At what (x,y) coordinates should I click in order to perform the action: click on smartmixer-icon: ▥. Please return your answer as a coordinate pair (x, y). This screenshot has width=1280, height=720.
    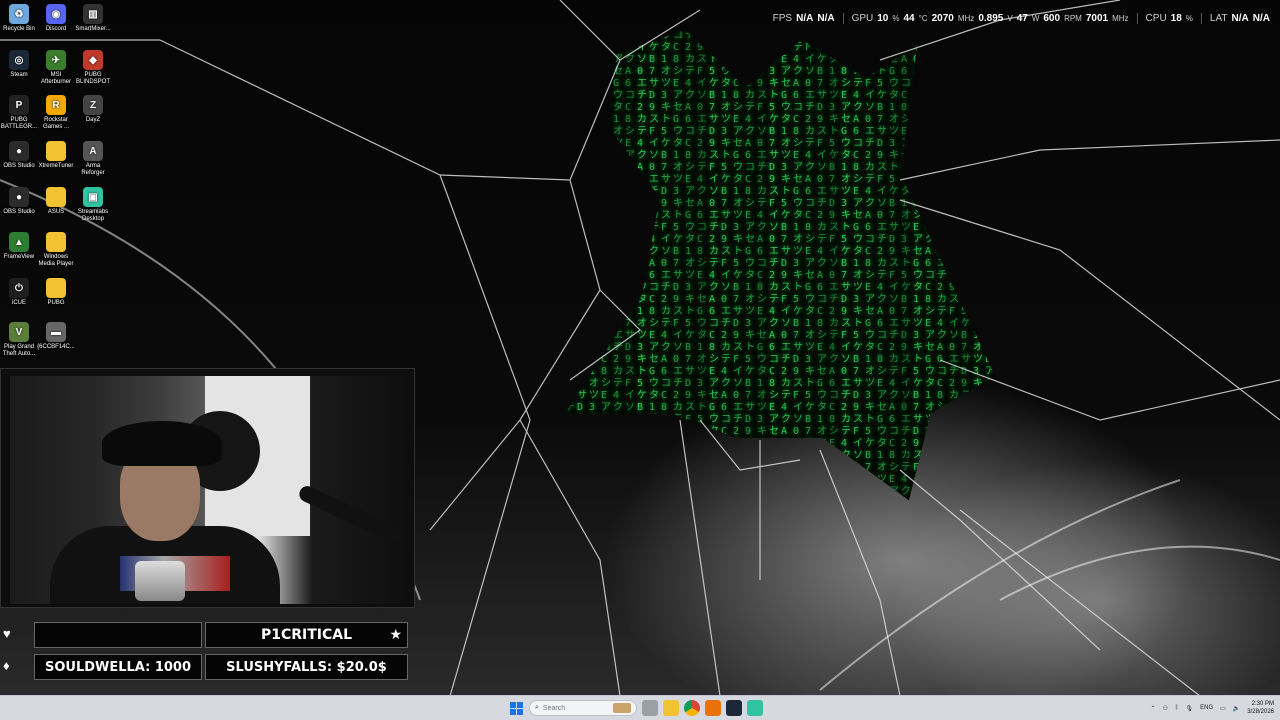
    Looking at the image, I should click on (93, 14).